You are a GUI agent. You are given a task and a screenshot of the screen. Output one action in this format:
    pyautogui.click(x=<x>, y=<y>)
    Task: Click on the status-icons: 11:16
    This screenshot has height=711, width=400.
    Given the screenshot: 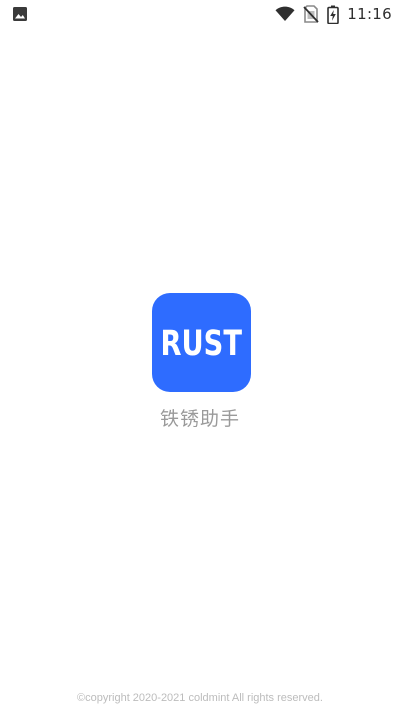 What is the action you would take?
    pyautogui.click(x=333, y=14)
    